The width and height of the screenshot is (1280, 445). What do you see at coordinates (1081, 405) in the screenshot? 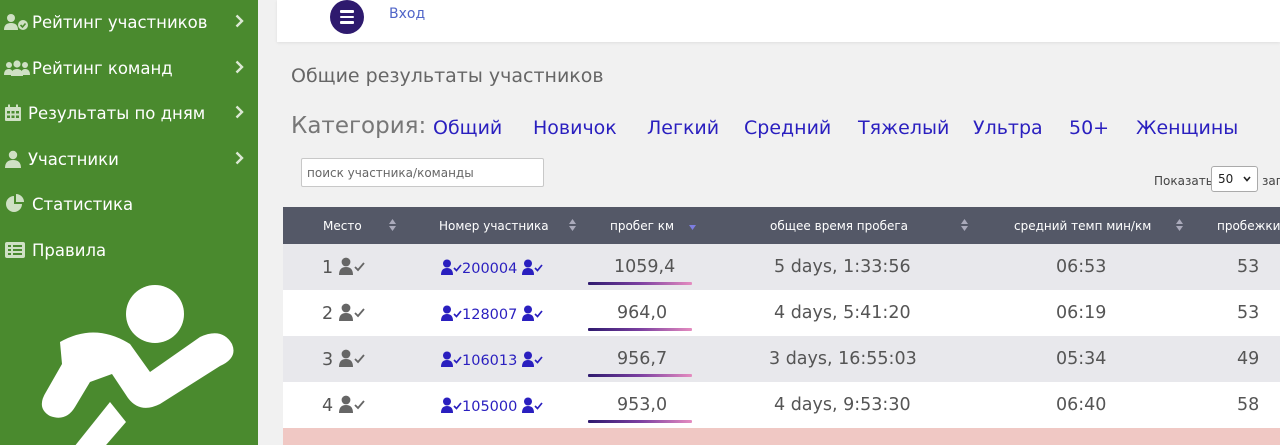
I see `pace-cell: 06:40` at bounding box center [1081, 405].